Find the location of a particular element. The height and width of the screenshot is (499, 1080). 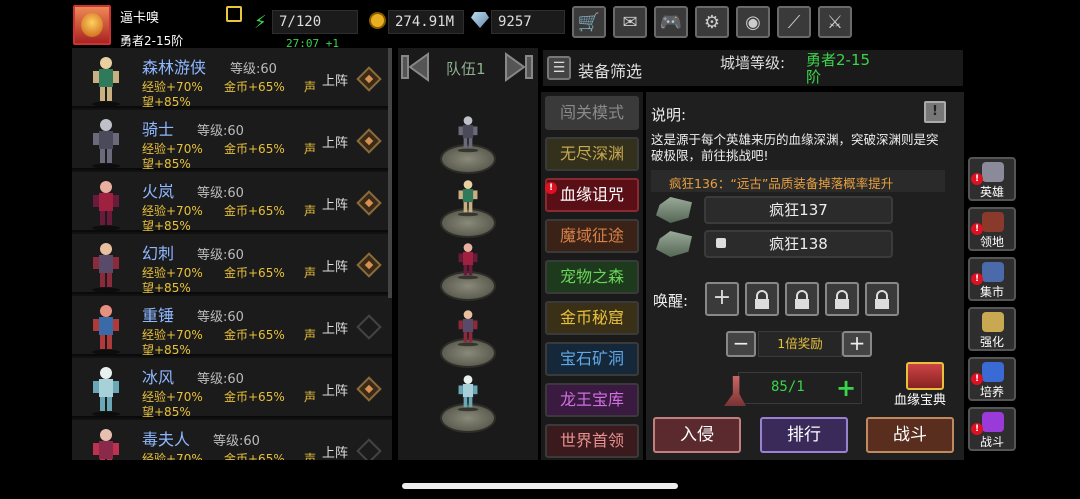

help-info-icon: ! is located at coordinates (935, 112).